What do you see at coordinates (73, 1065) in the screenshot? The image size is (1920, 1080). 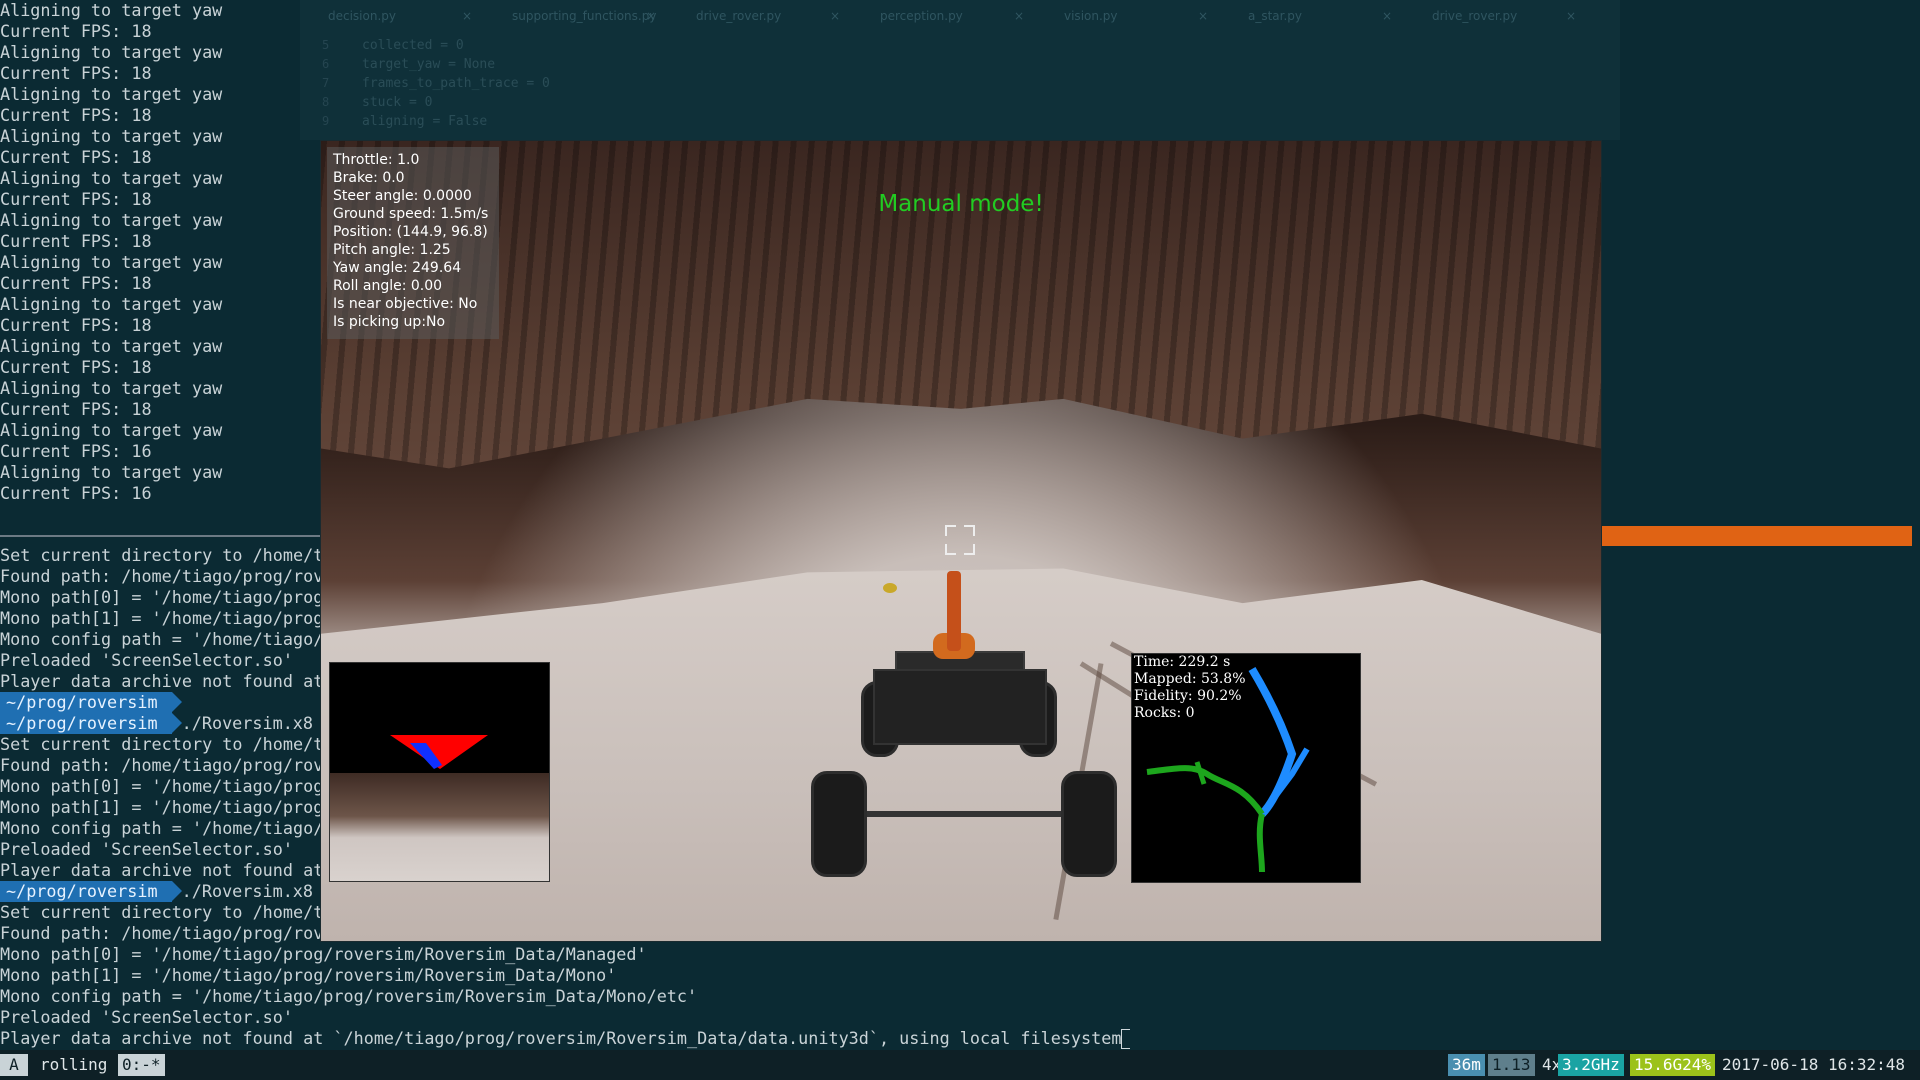 I see `session-name: rolling` at bounding box center [73, 1065].